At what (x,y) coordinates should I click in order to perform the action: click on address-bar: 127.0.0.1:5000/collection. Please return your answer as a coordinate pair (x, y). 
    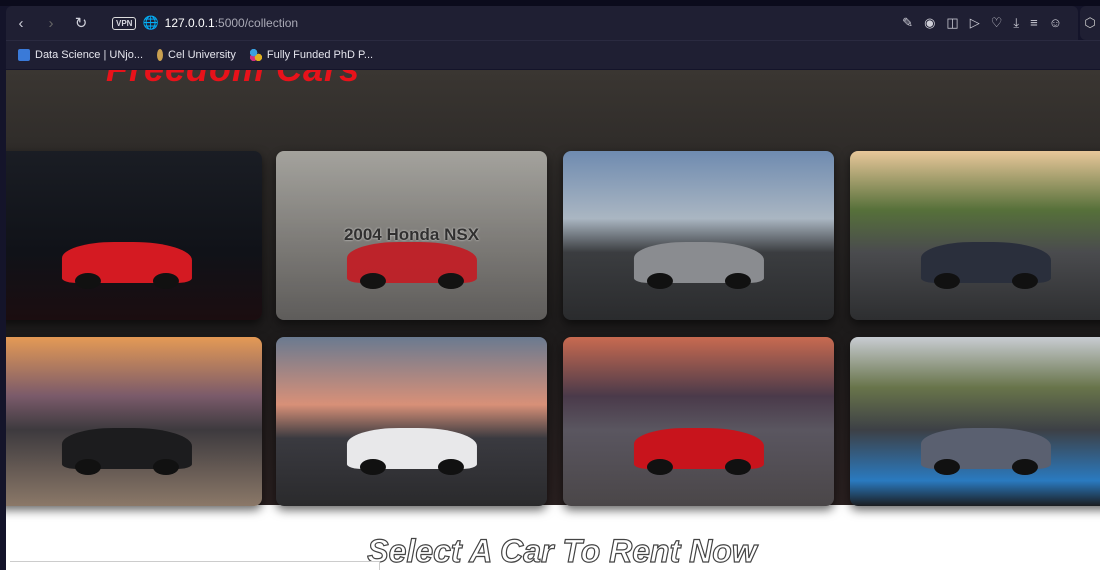
    Looking at the image, I should click on (231, 23).